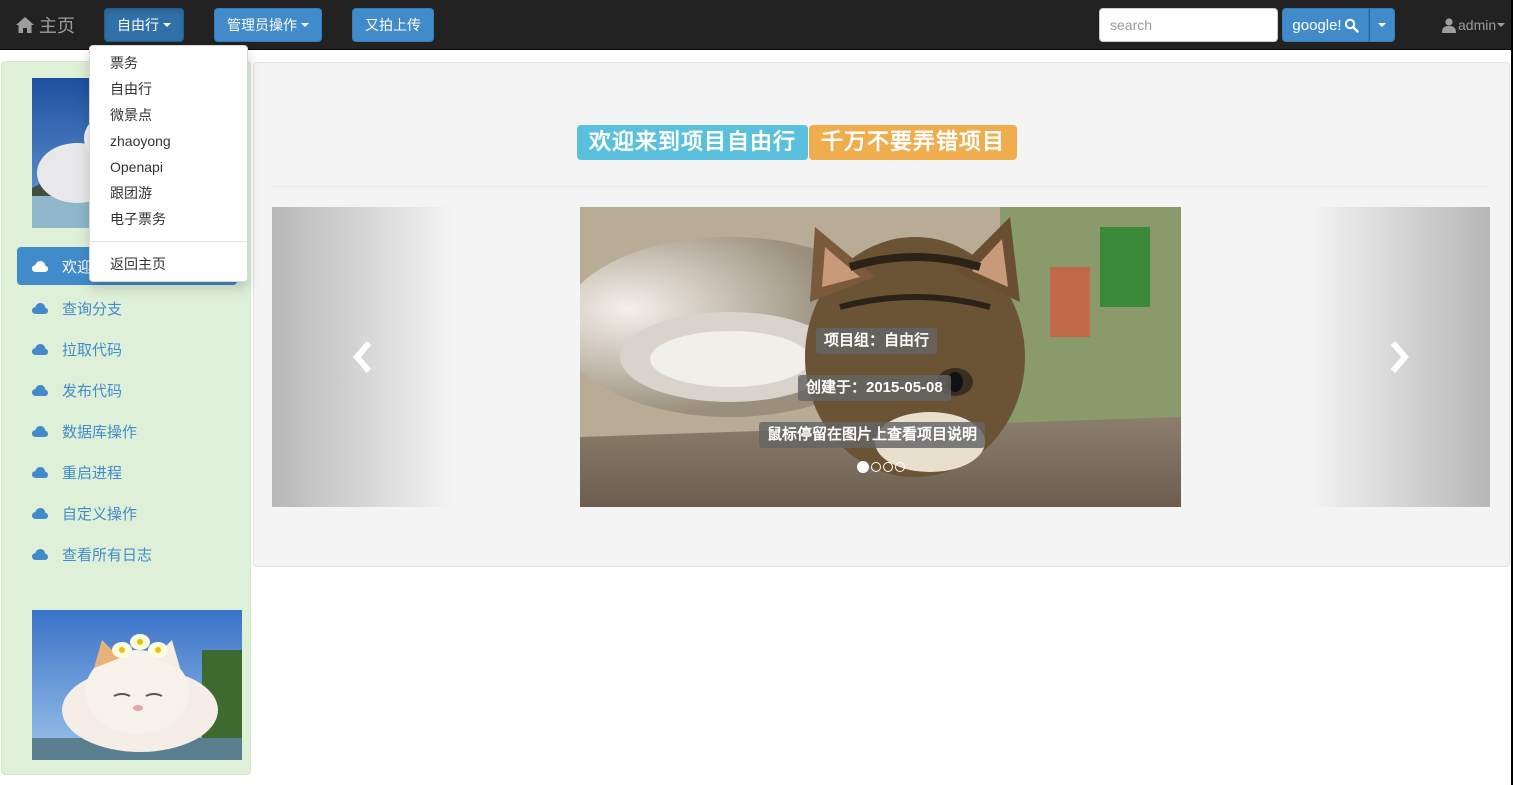  What do you see at coordinates (127, 472) in the screenshot?
I see `sidebar-item-restart-process: 重启进程` at bounding box center [127, 472].